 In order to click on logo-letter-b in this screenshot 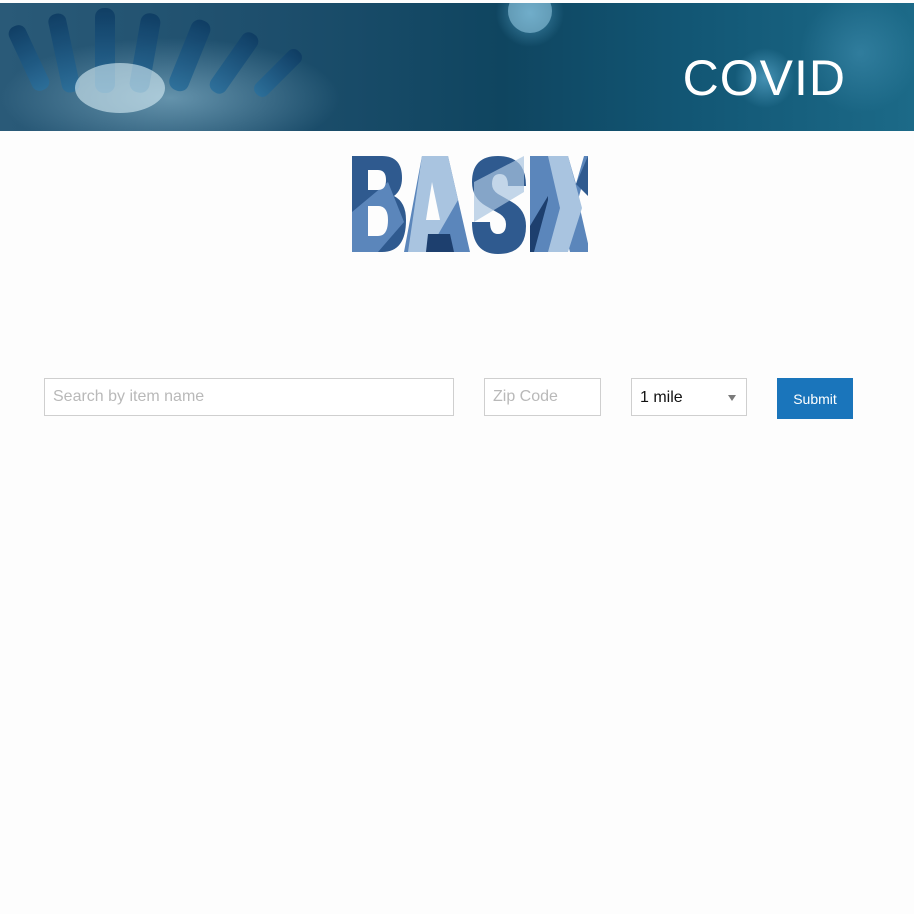, I will do `click(379, 204)`.